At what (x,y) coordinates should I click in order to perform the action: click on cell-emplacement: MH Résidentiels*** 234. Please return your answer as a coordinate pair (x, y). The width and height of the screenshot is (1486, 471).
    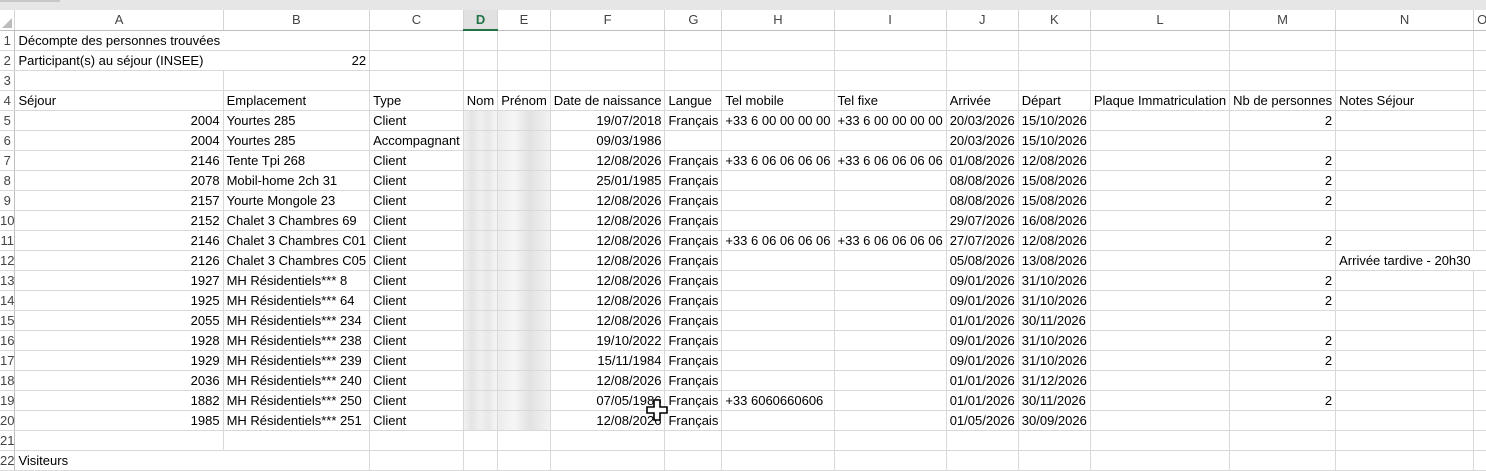
    Looking at the image, I should click on (297, 320).